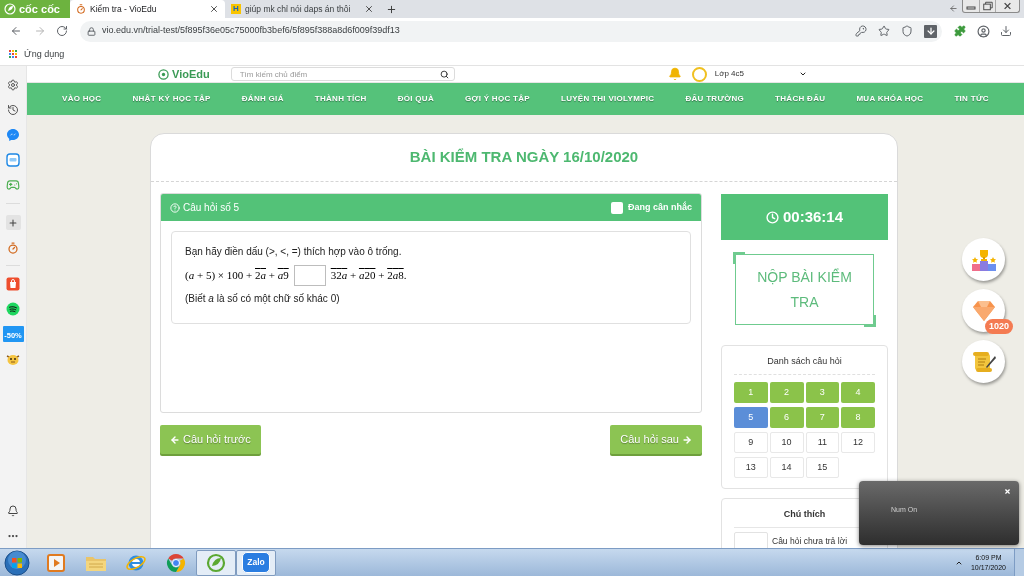 The image size is (1024, 576). Describe the element at coordinates (687, 439) in the screenshot. I see `arrow-right-icon` at that location.